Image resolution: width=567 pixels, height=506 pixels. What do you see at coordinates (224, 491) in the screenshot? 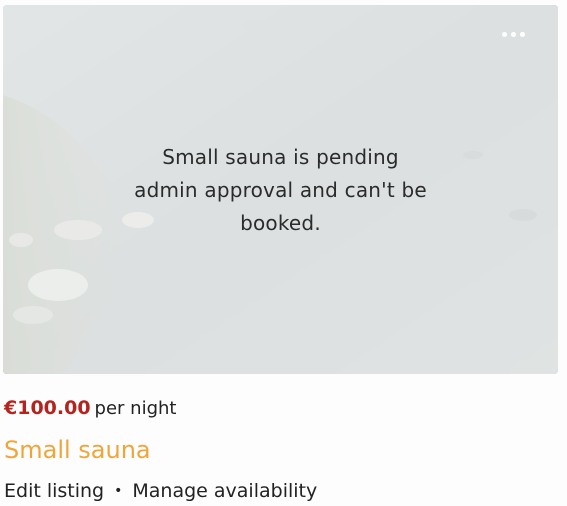
I see `manage-availability-link: Manage availability` at bounding box center [224, 491].